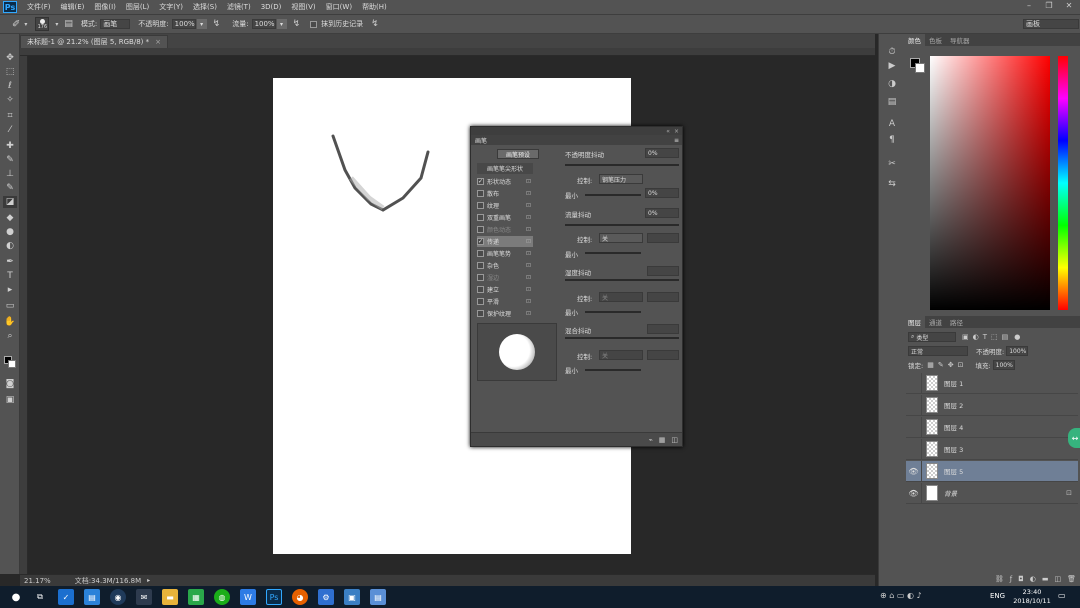  What do you see at coordinates (1074, 438) in the screenshot?
I see `floating-widget-icon: ↔` at bounding box center [1074, 438].